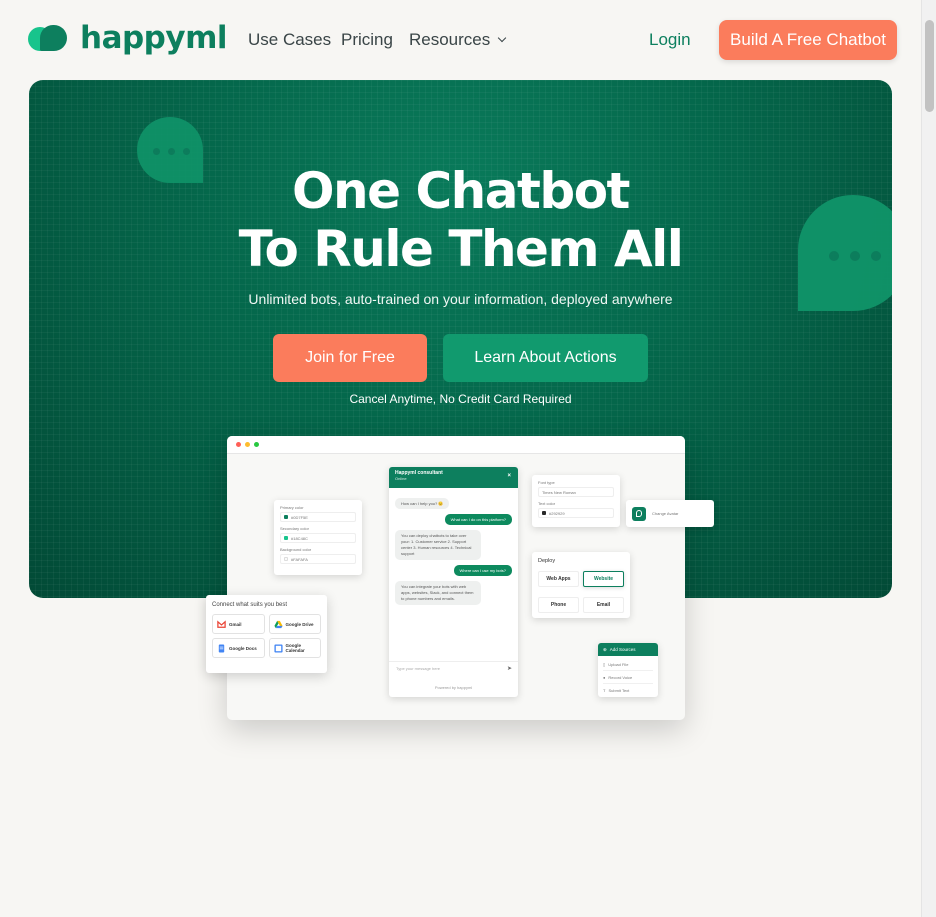 Image resolution: width=936 pixels, height=917 pixels. Describe the element at coordinates (604, 690) in the screenshot. I see `text-icon: T` at that location.